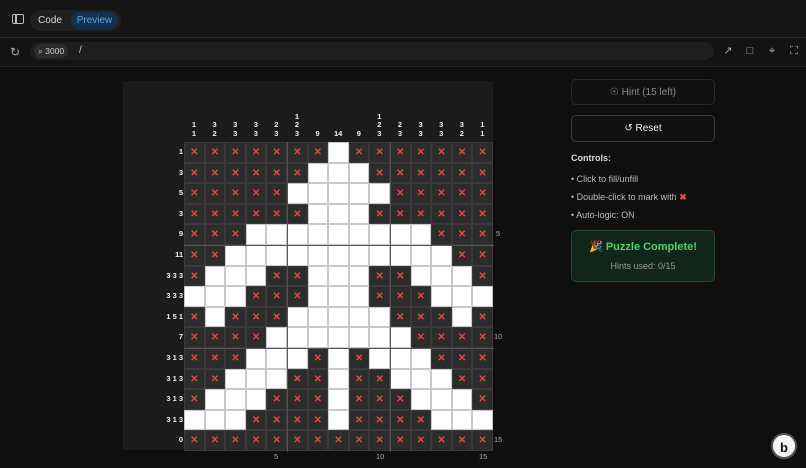  Describe the element at coordinates (728, 51) in the screenshot. I see `external-link-icon: ↗` at that location.